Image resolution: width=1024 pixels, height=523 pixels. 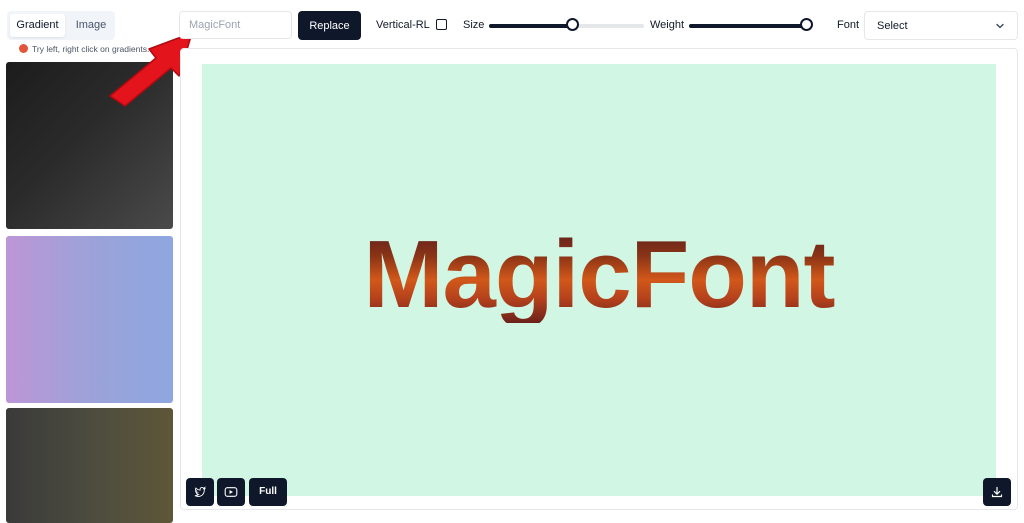 I want to click on twitter-icon, so click(x=200, y=491).